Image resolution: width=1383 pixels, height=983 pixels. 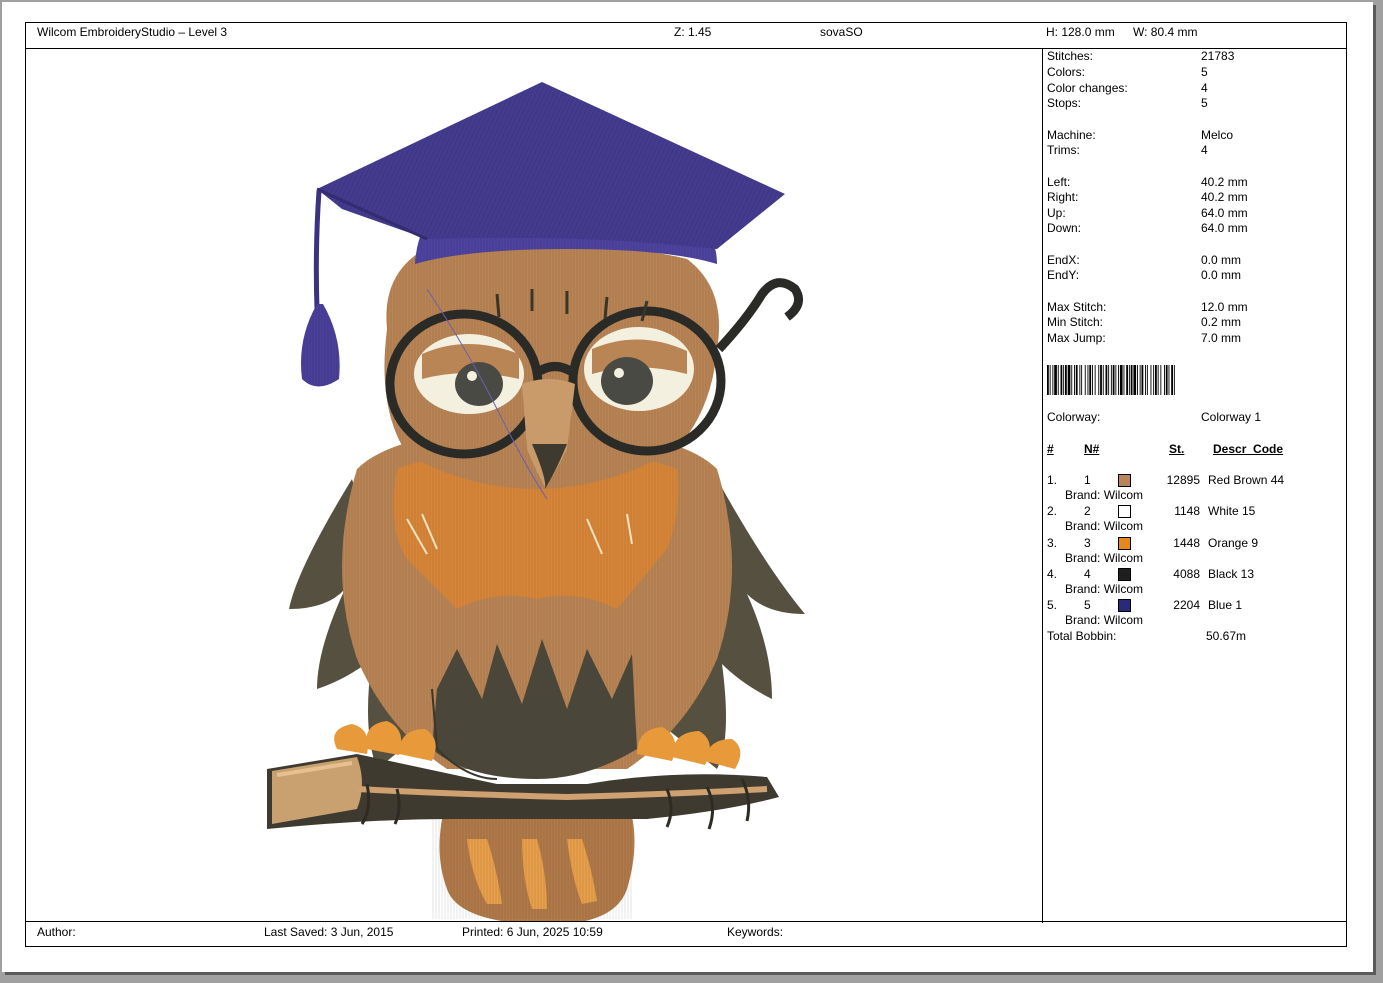 I want to click on row-needle: 1, so click(x=1087, y=480).